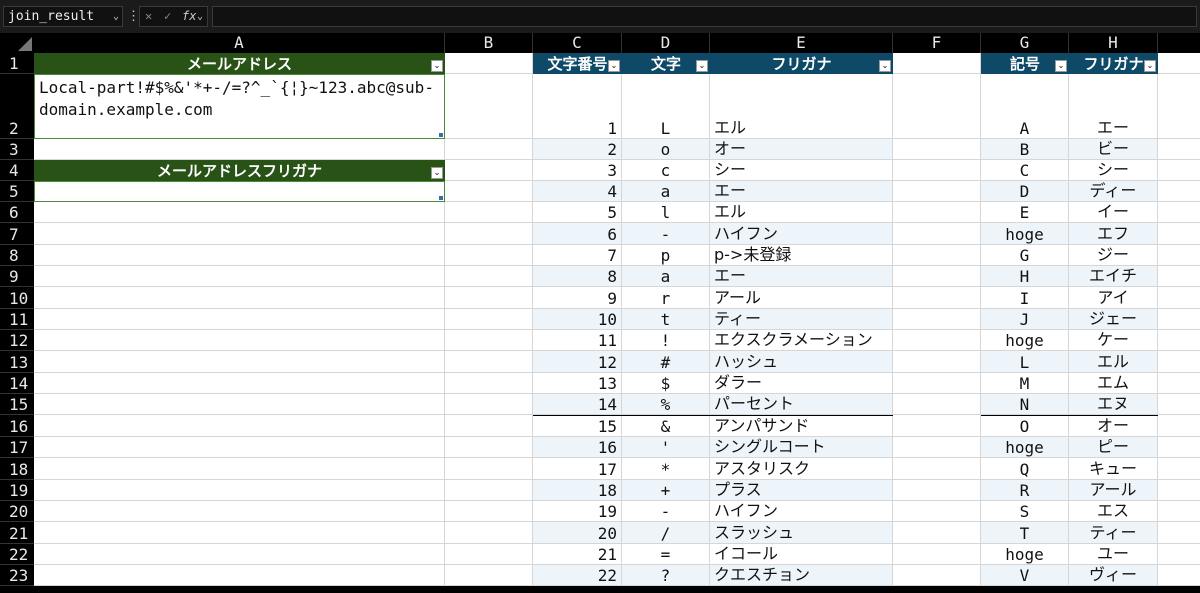  Describe the element at coordinates (577, 383) in the screenshot. I see `table3-cell: 13` at that location.